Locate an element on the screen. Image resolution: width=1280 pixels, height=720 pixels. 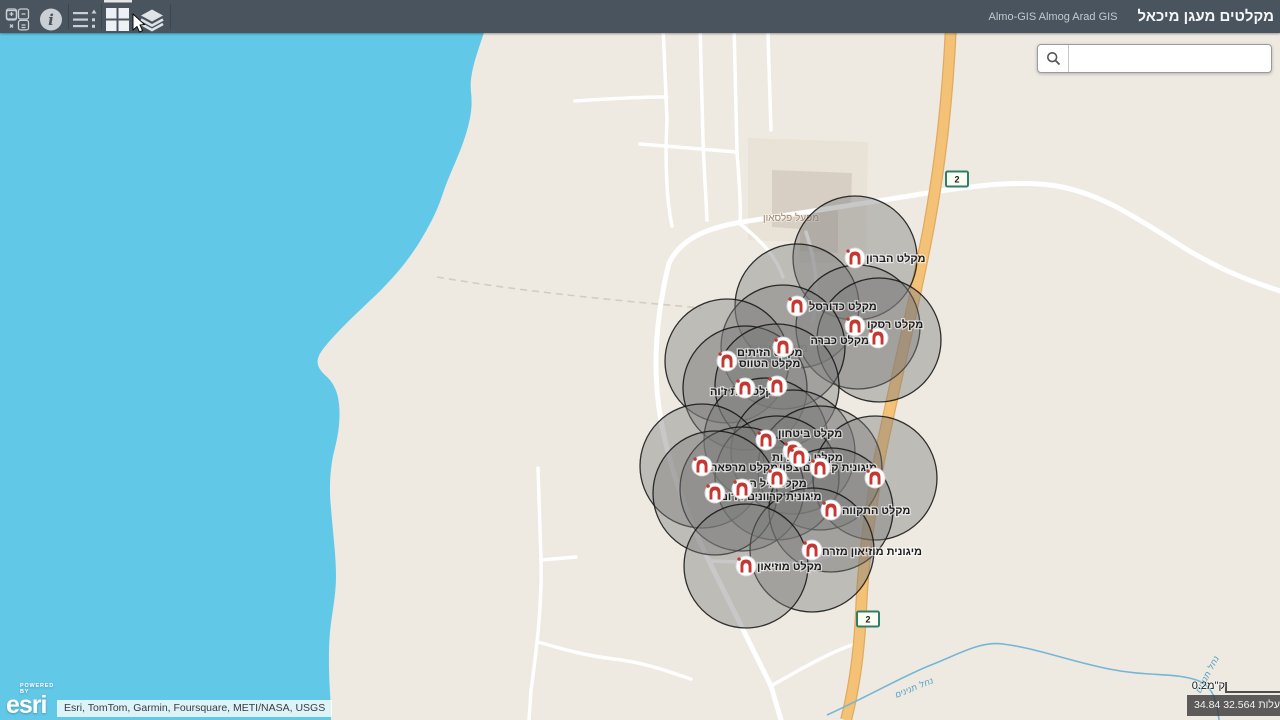
search-box is located at coordinates (1154, 58).